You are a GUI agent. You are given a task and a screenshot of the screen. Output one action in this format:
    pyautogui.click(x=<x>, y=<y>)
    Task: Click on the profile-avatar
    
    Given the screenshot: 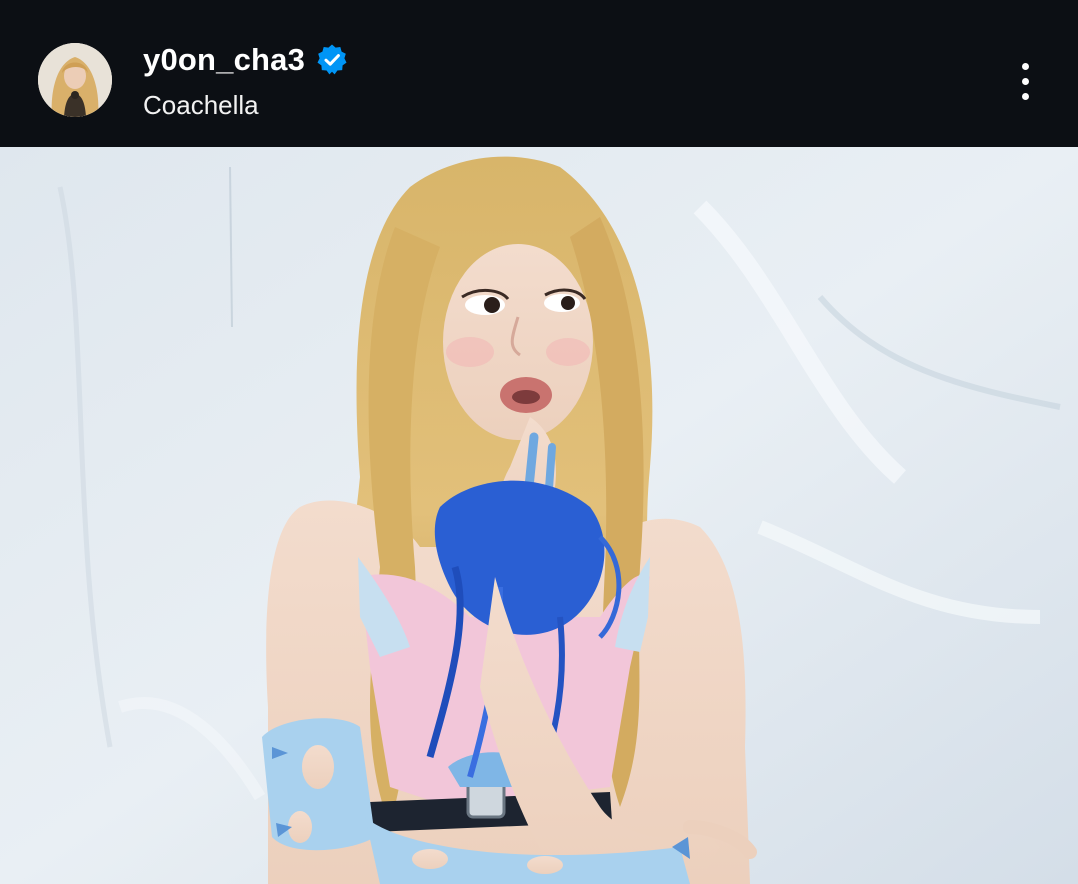 What is the action you would take?
    pyautogui.click(x=75, y=80)
    